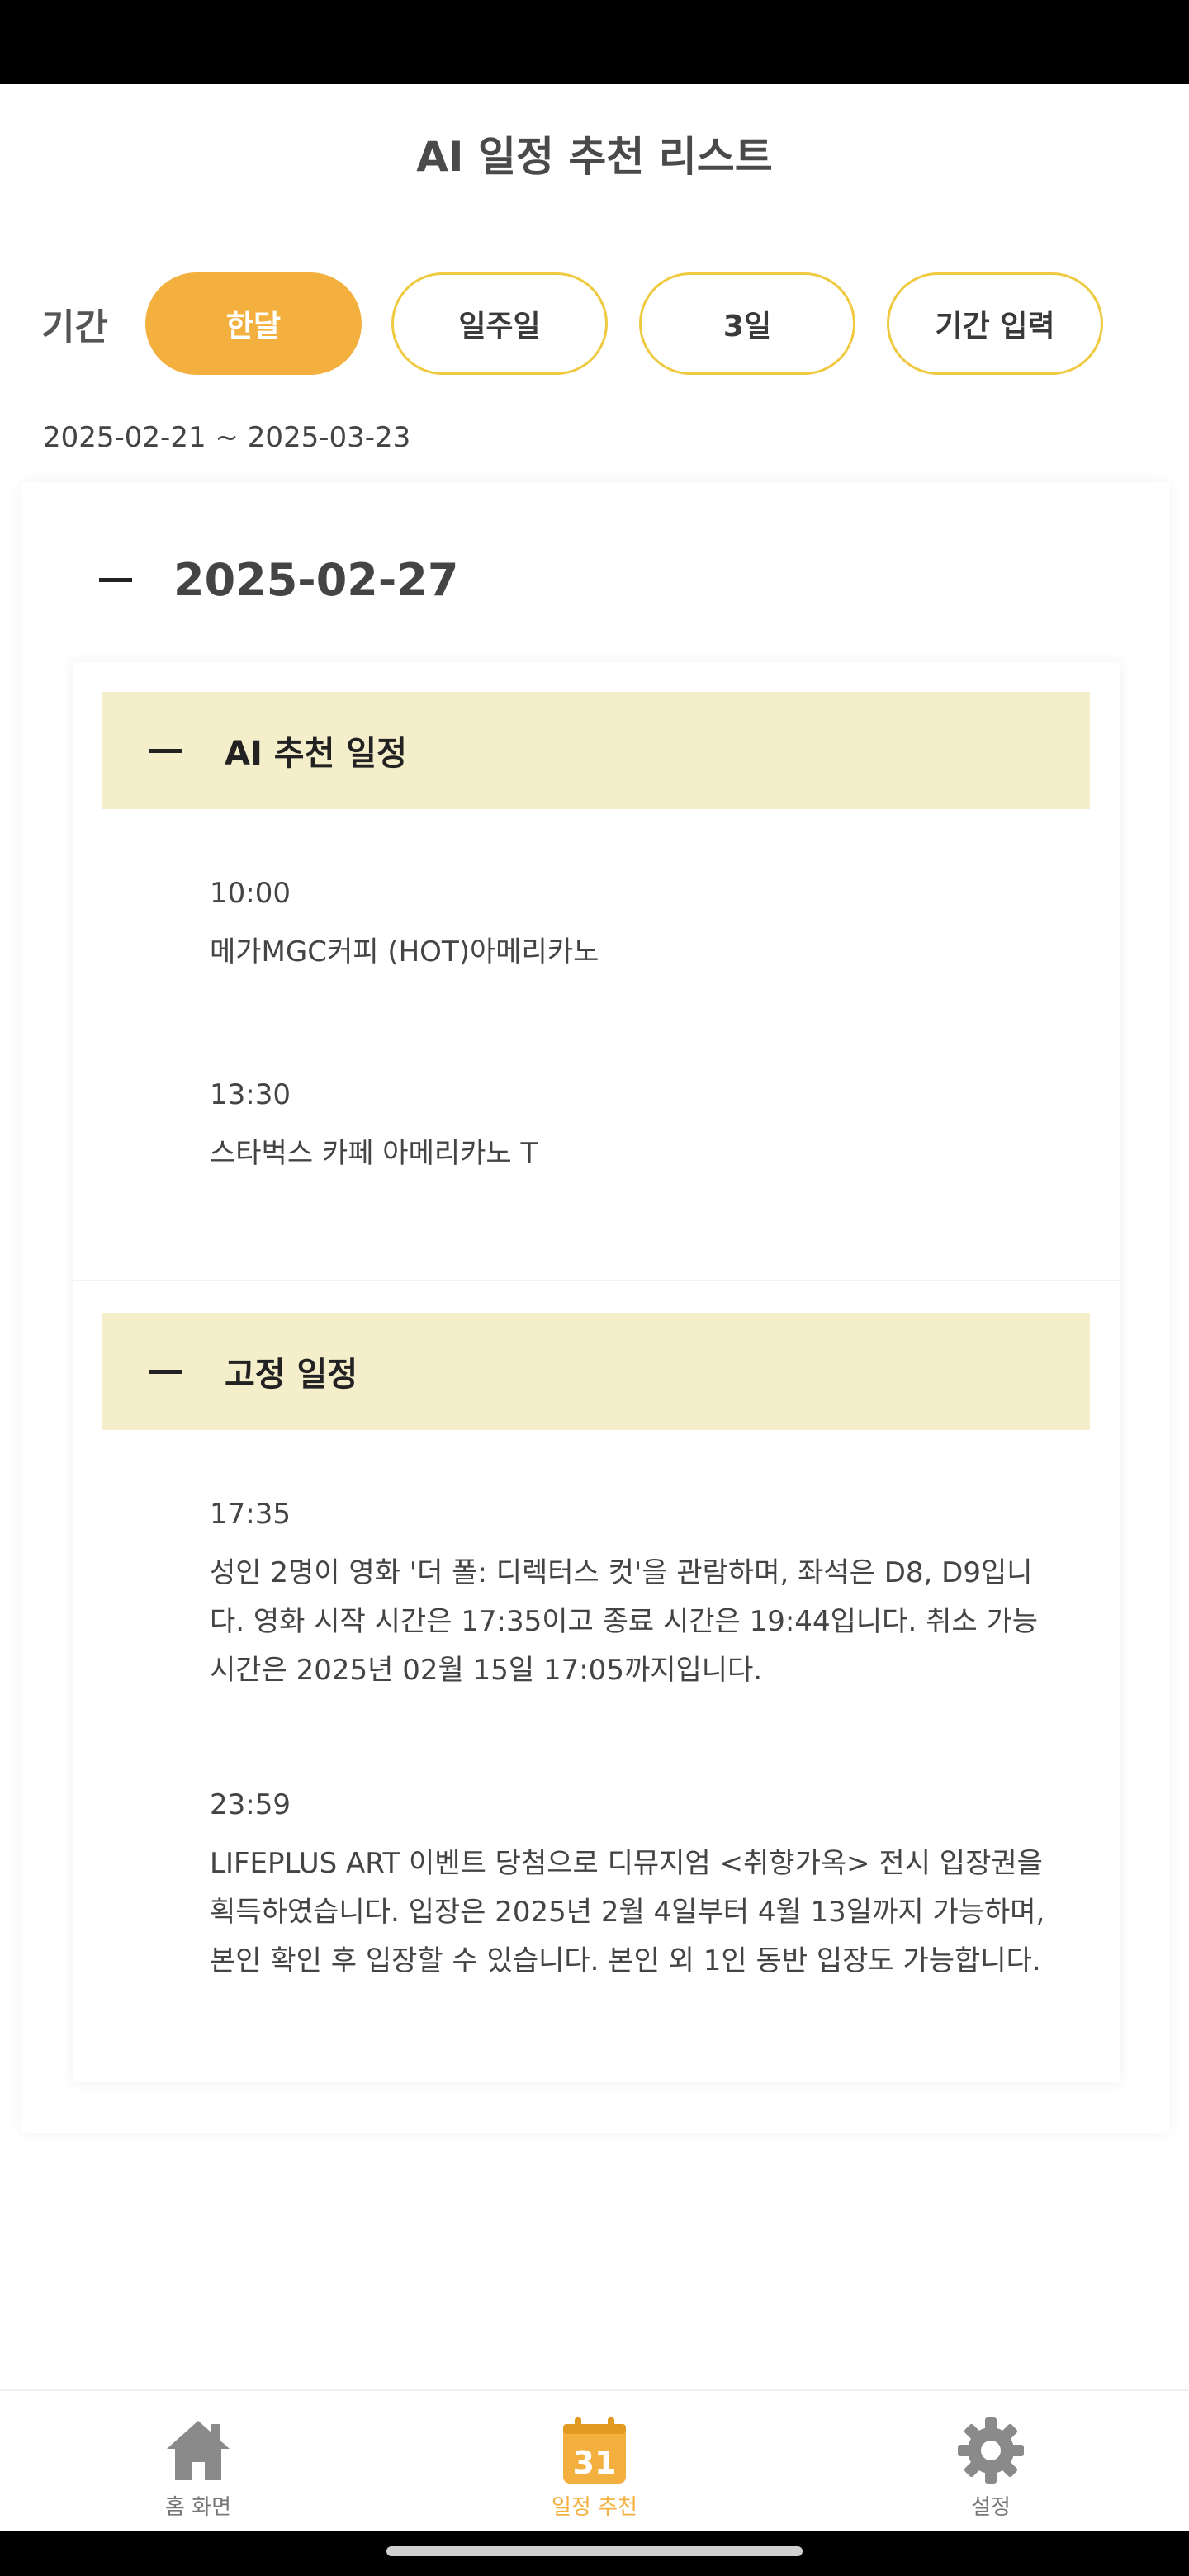 This screenshot has height=2576, width=1189. What do you see at coordinates (635, 927) in the screenshot?
I see `schedule-item: 10:00 메가MGC커피 (HOT)아메리카노` at bounding box center [635, 927].